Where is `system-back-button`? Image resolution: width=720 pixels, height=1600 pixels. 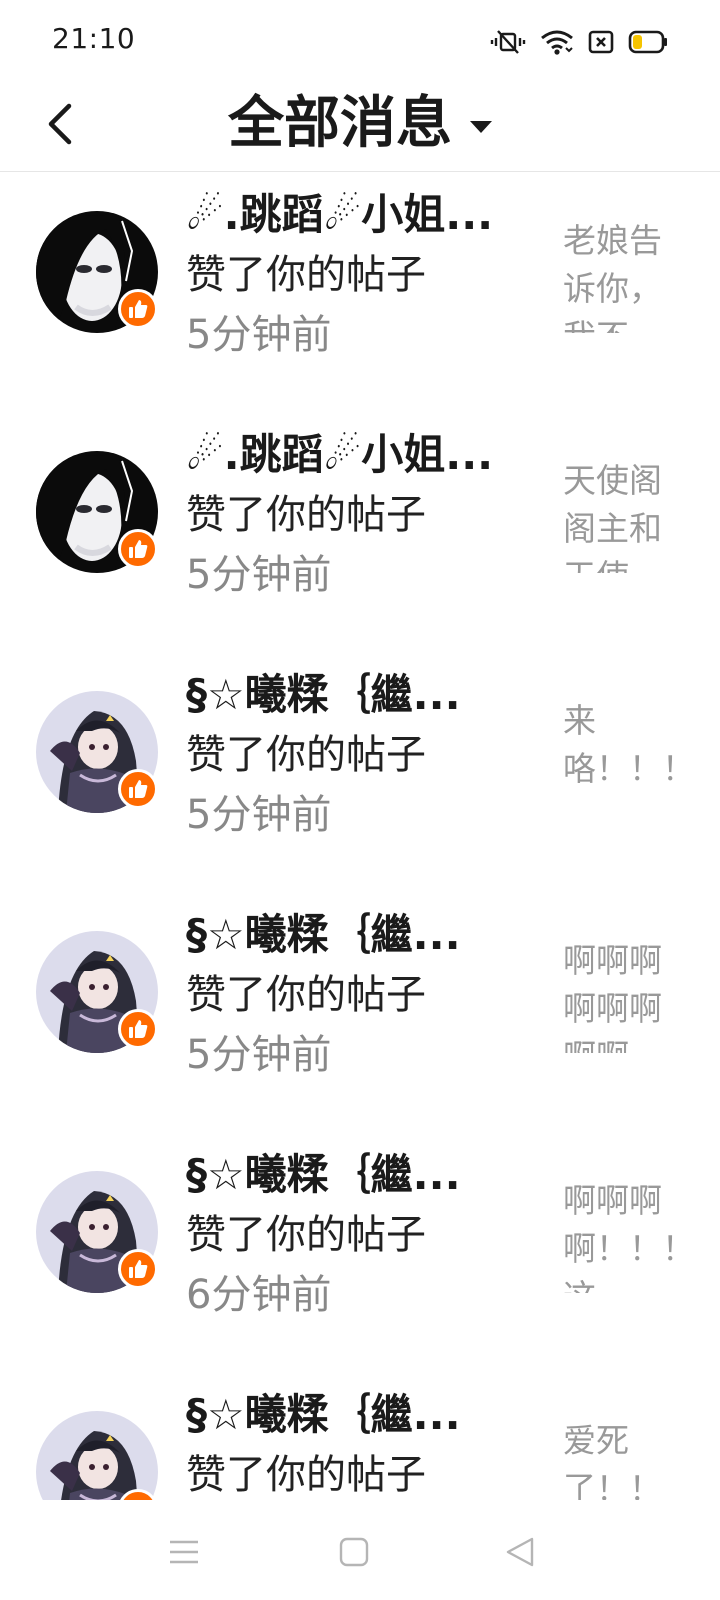 system-back-button is located at coordinates (520, 1552).